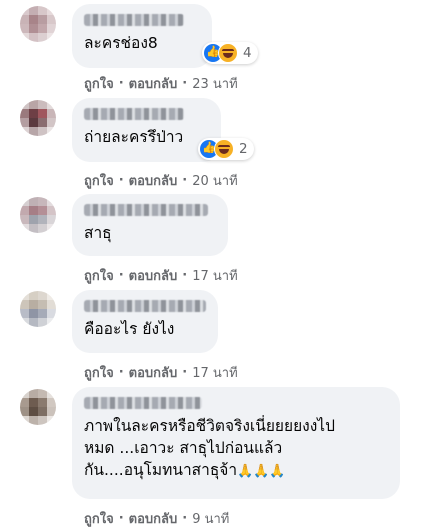 This screenshot has width=443, height=530. Describe the element at coordinates (210, 518) in the screenshot. I see `timestamp: 9 นาที` at that location.